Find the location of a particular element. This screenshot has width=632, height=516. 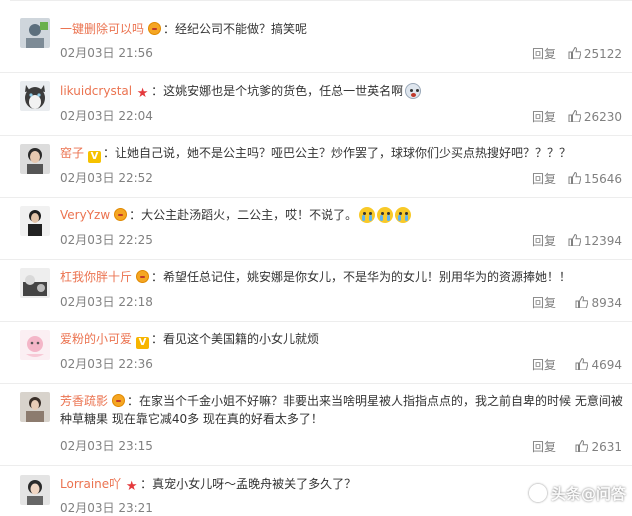

comment-time: 02月03日 22:18 is located at coordinates (106, 302).